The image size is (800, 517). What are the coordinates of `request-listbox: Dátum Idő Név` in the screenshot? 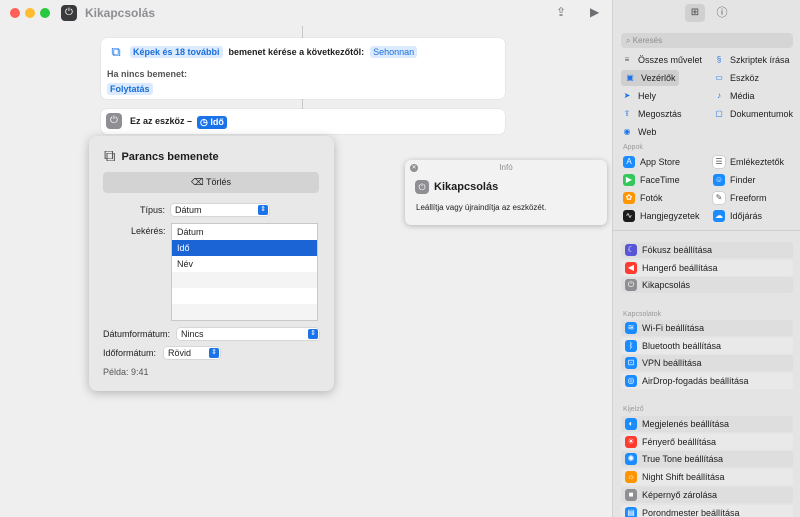 It's located at (244, 272).